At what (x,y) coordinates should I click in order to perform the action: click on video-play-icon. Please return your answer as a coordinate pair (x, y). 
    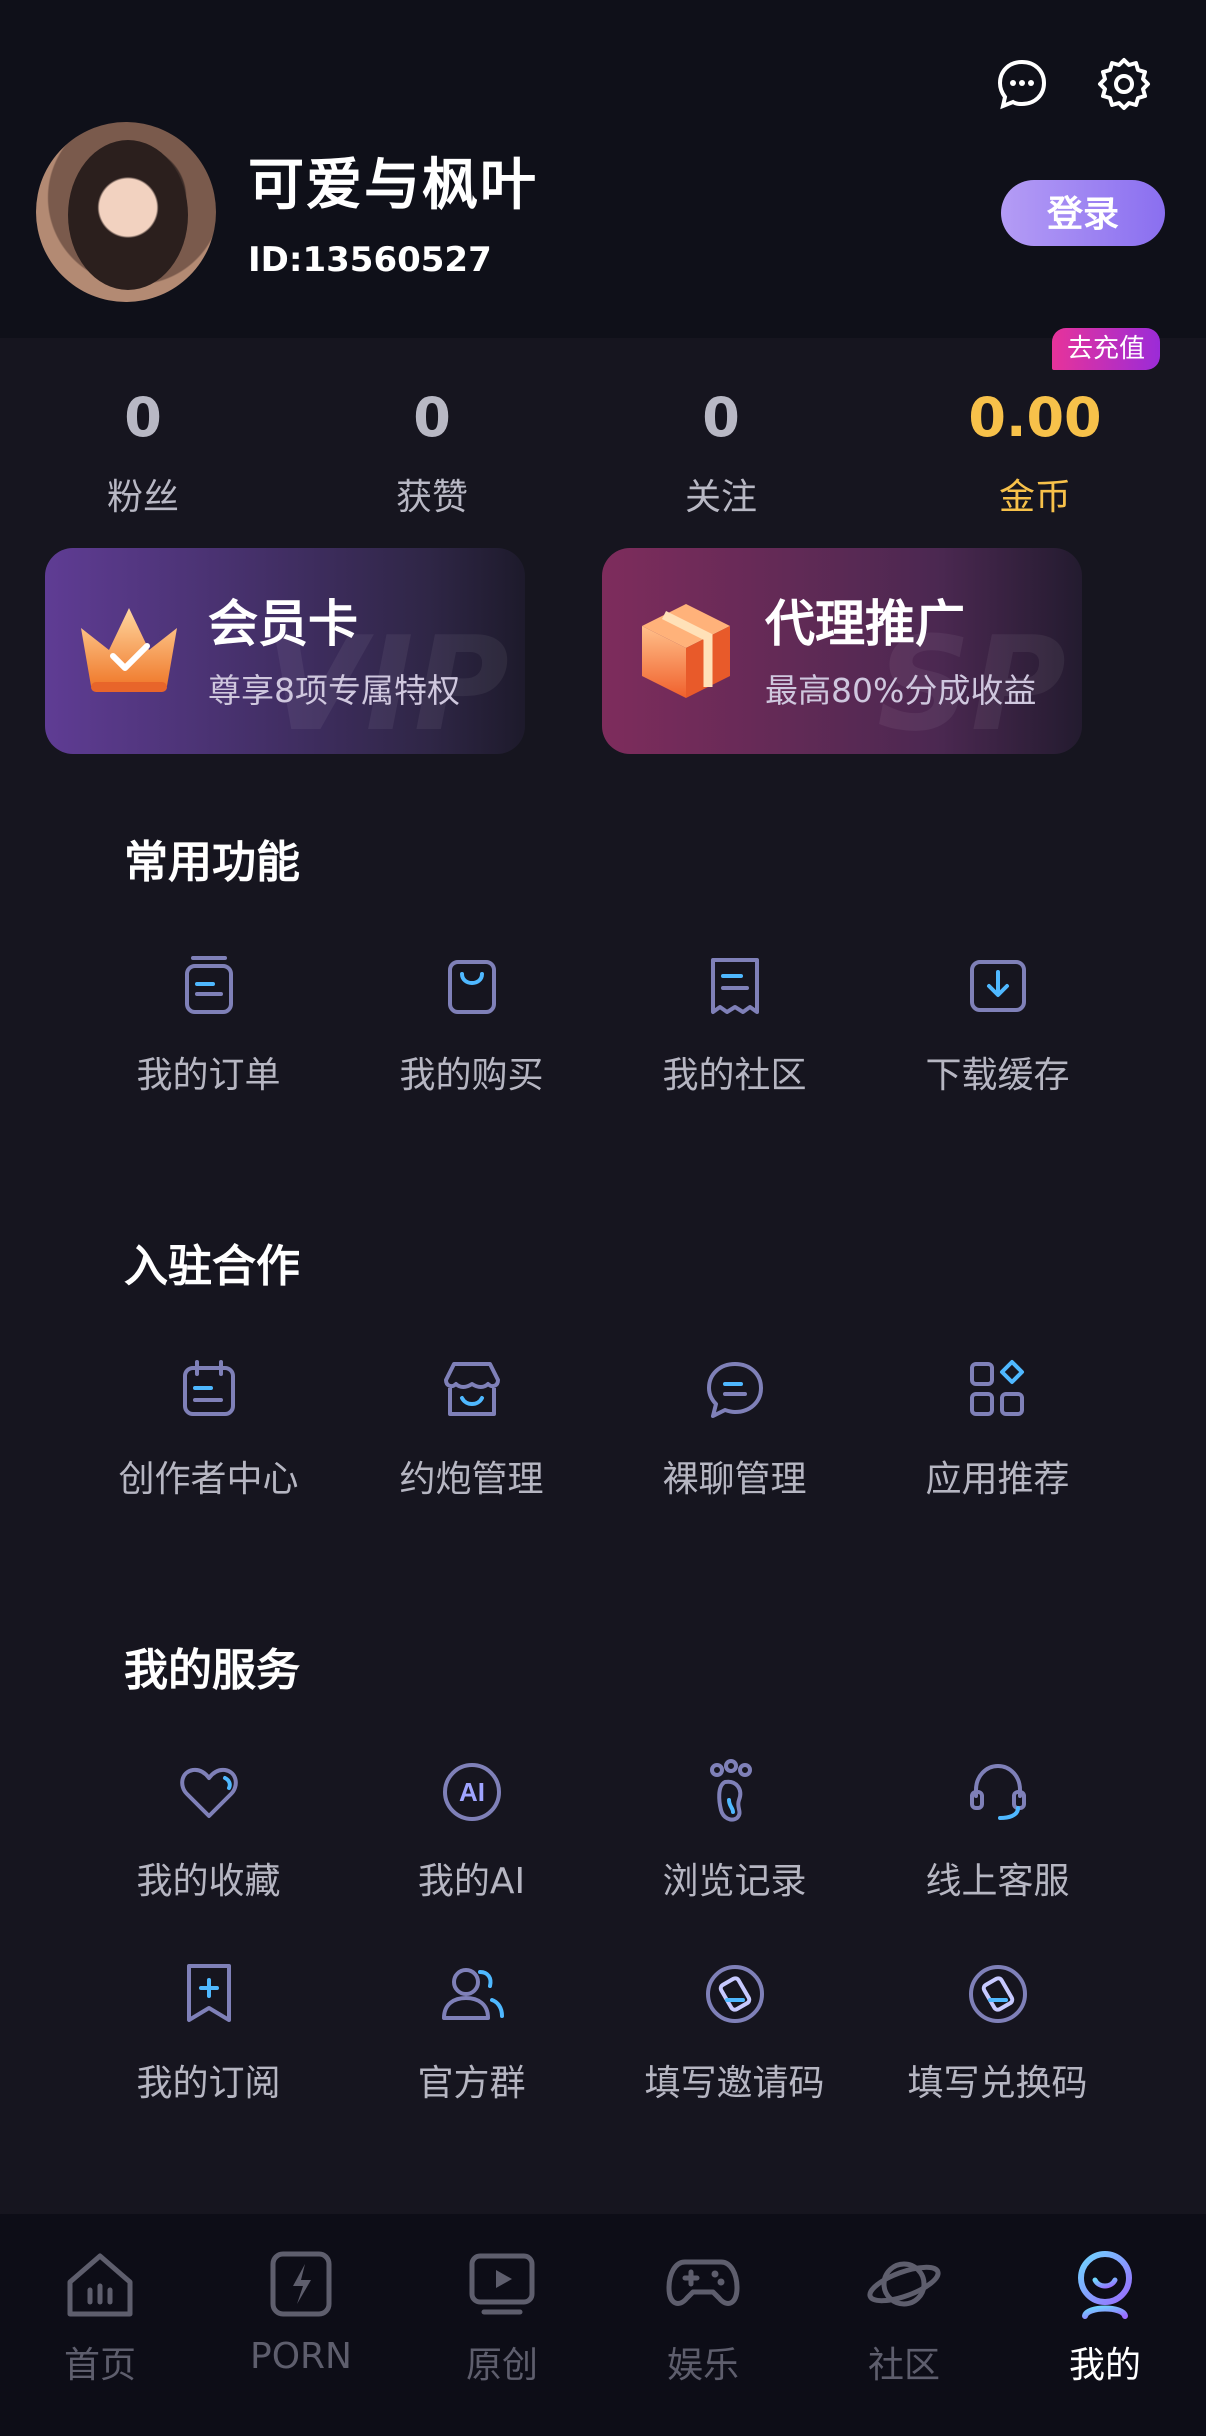
    Looking at the image, I should click on (502, 2284).